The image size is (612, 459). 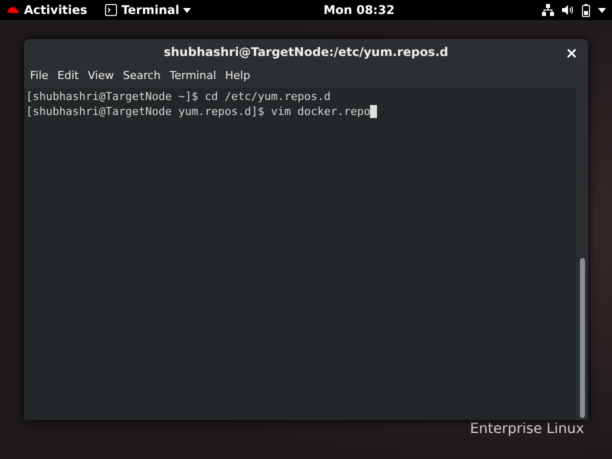 I want to click on close-button: ×, so click(x=571, y=53).